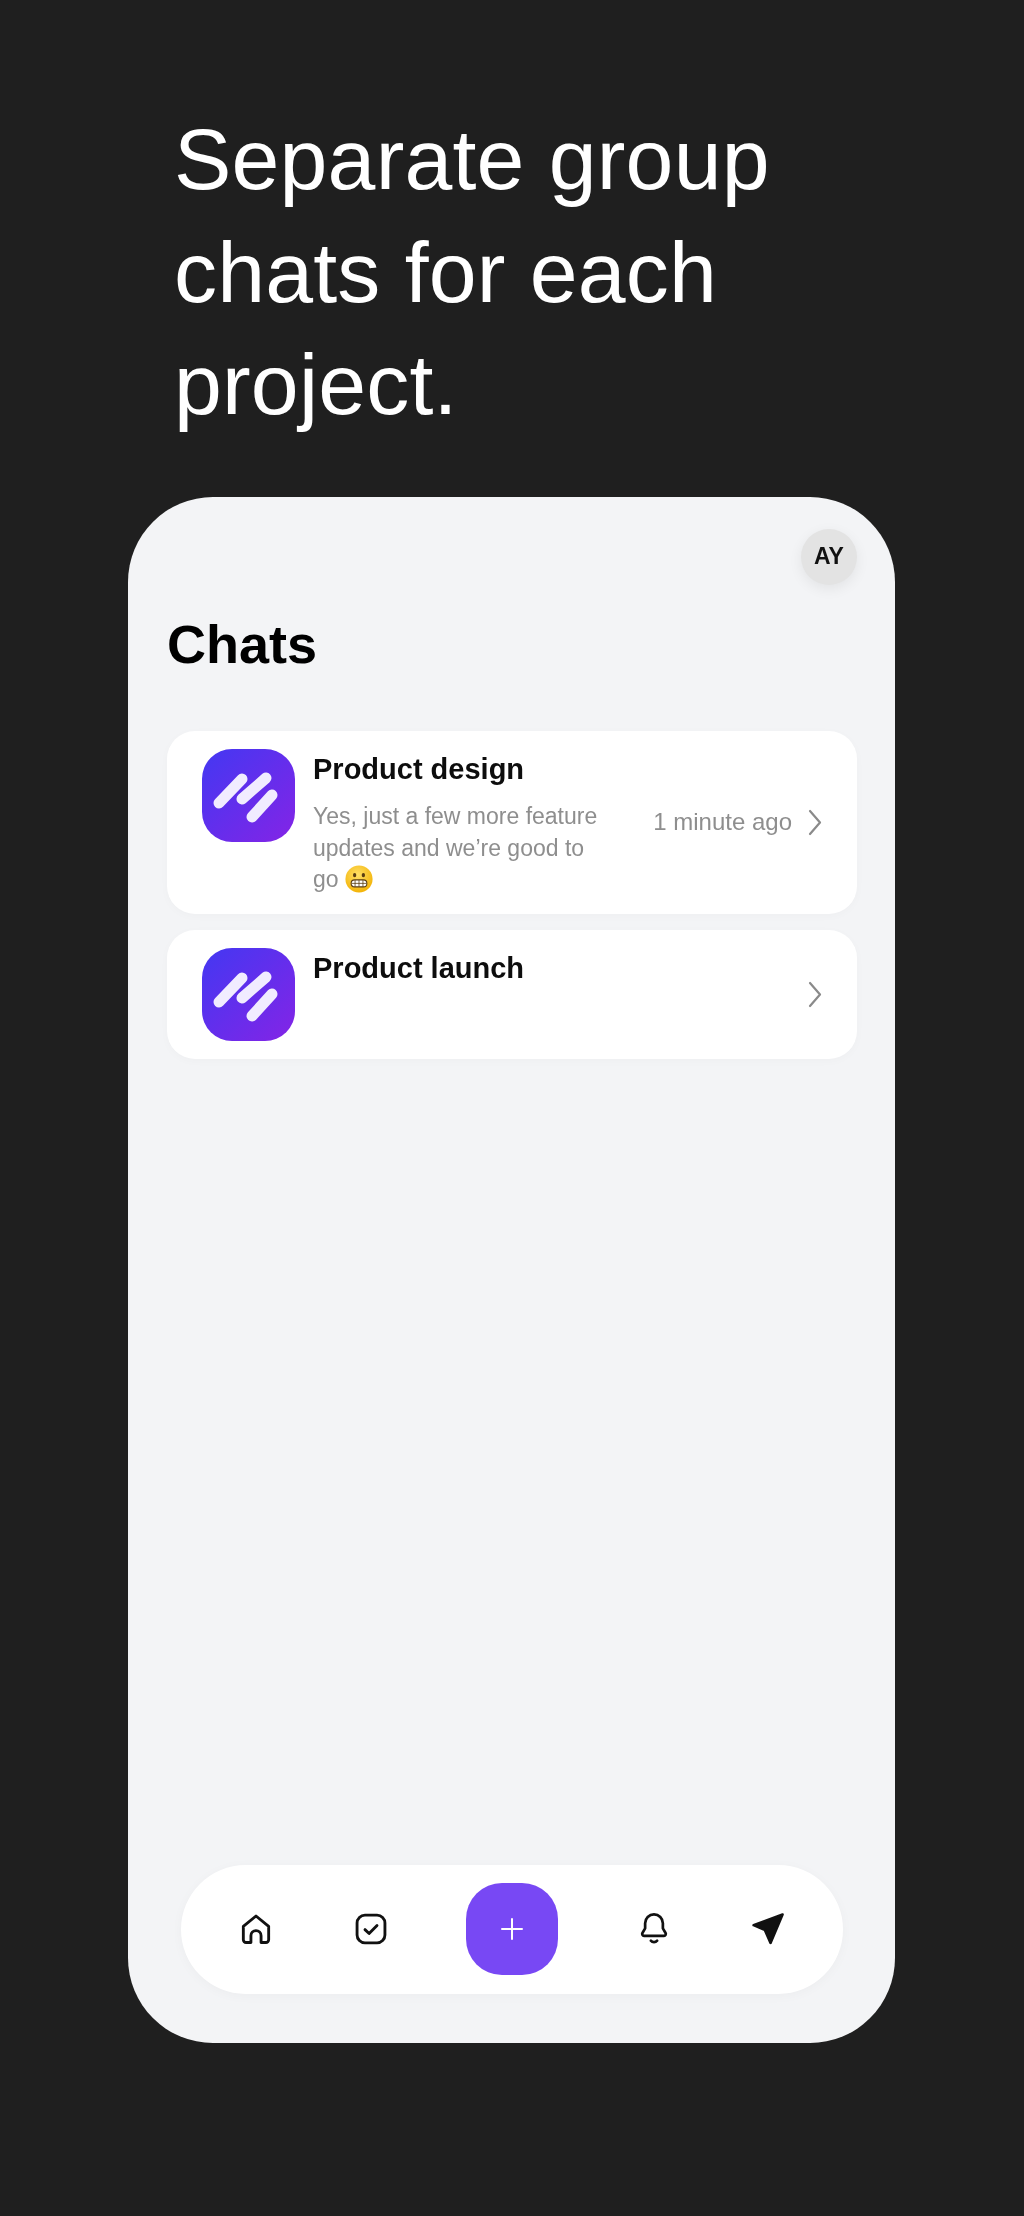 The image size is (1024, 2216). What do you see at coordinates (472, 272) in the screenshot?
I see `headline: Separate group chats for each project.` at bounding box center [472, 272].